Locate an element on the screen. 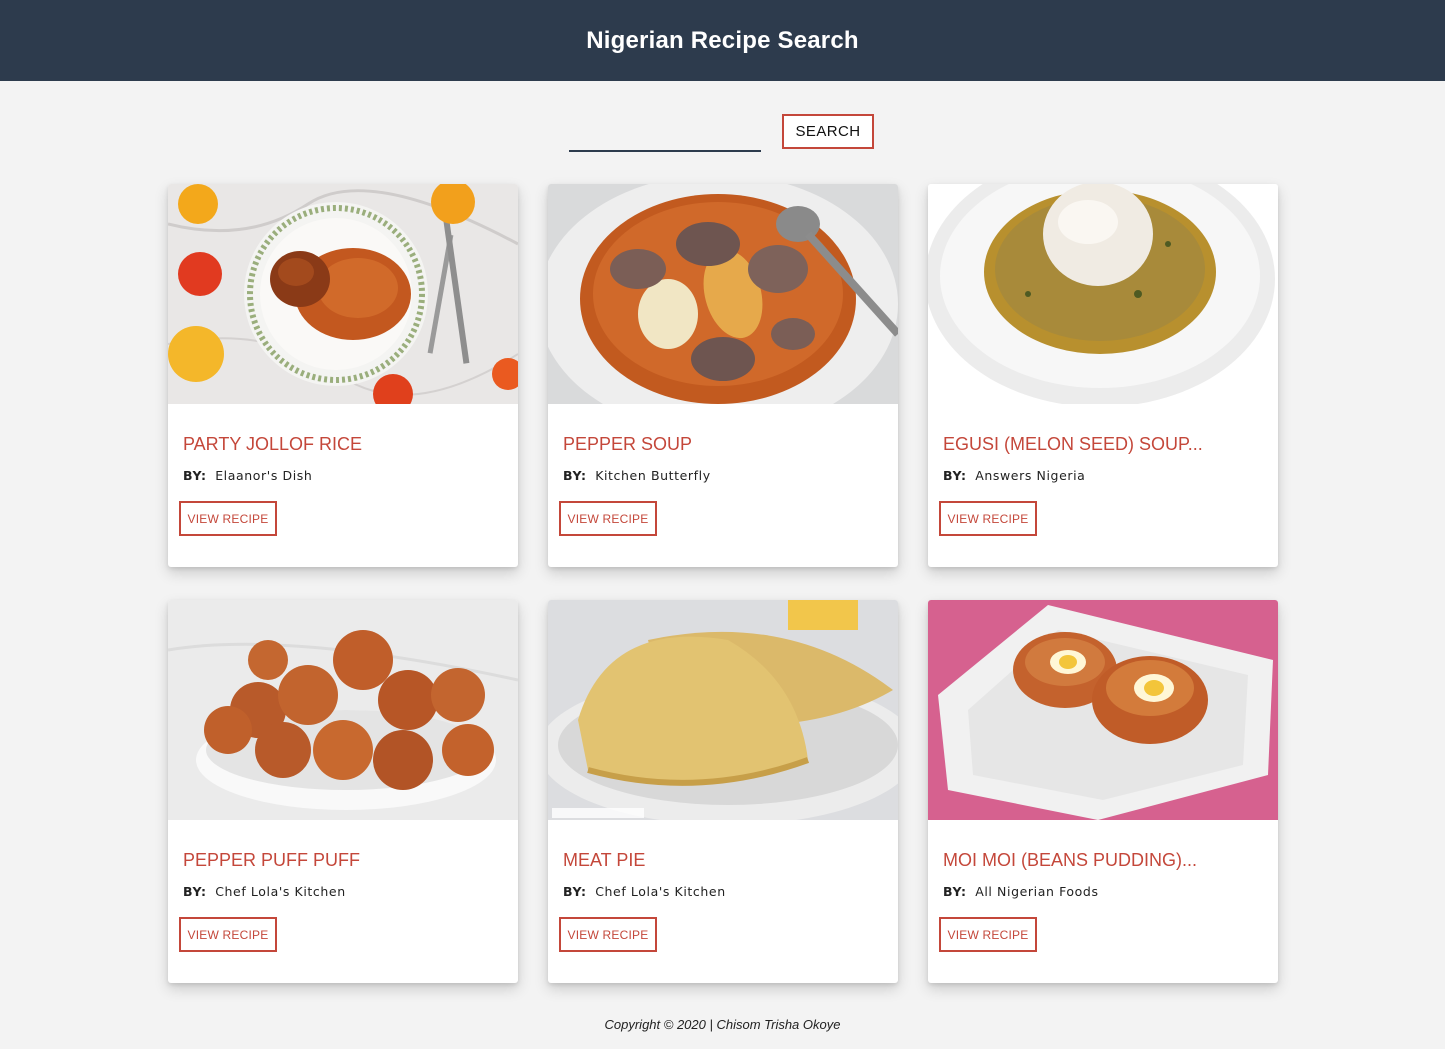 The width and height of the screenshot is (1445, 1049). navbar: Nigerian Recipe Search is located at coordinates (722, 40).